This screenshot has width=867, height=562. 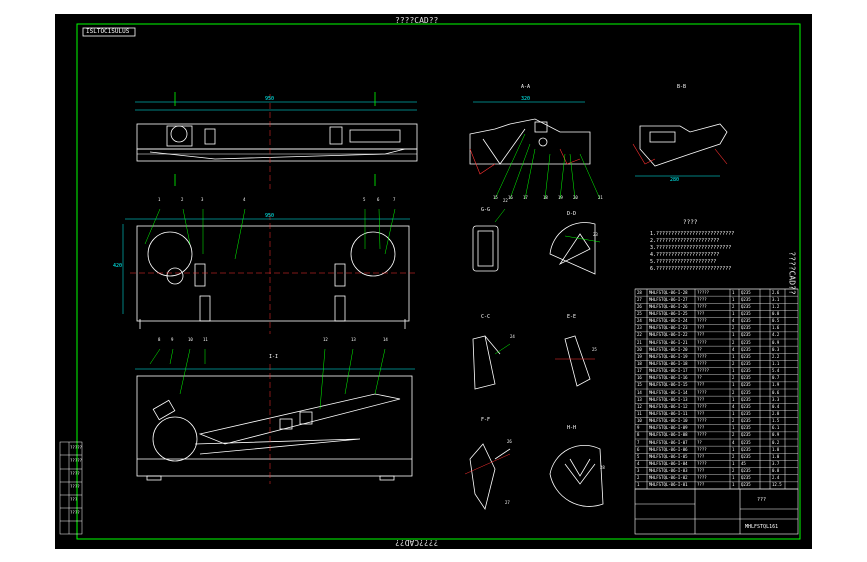 I want to click on bom-cell: 0.5, so click(x=776, y=321).